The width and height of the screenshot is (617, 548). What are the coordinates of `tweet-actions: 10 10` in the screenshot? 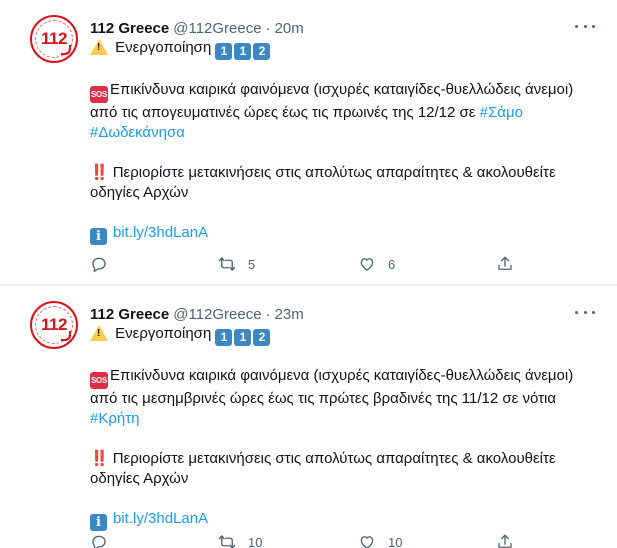 It's located at (305, 540).